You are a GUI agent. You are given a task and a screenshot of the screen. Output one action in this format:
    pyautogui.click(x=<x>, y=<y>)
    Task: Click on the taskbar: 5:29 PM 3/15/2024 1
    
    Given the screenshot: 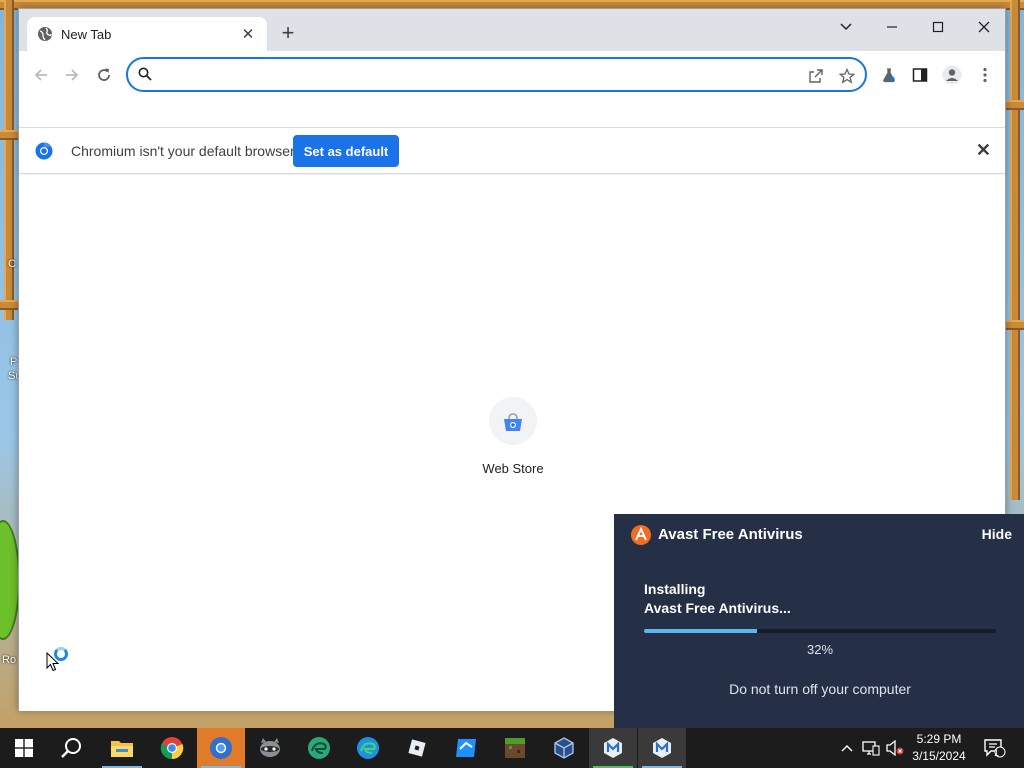 What is the action you would take?
    pyautogui.click(x=512, y=748)
    